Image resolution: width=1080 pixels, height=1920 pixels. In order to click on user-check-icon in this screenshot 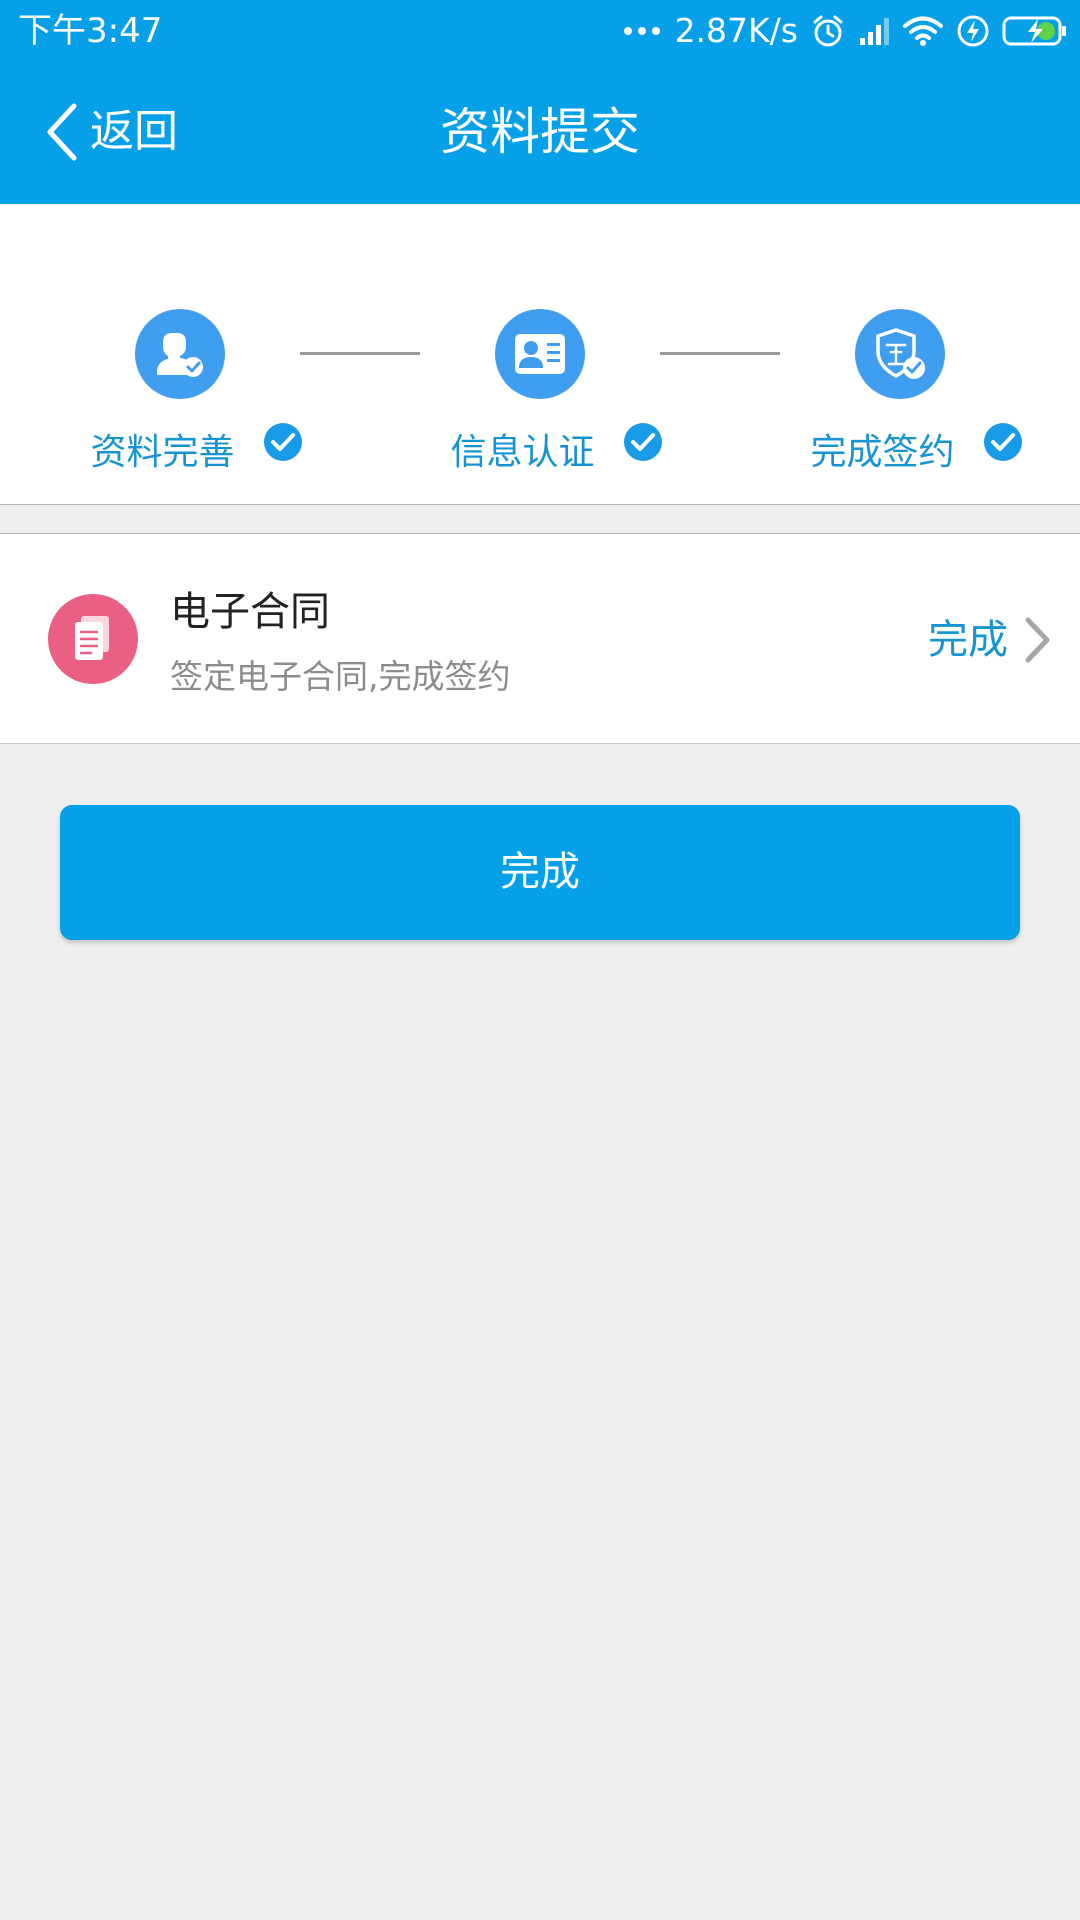, I will do `click(180, 355)`.